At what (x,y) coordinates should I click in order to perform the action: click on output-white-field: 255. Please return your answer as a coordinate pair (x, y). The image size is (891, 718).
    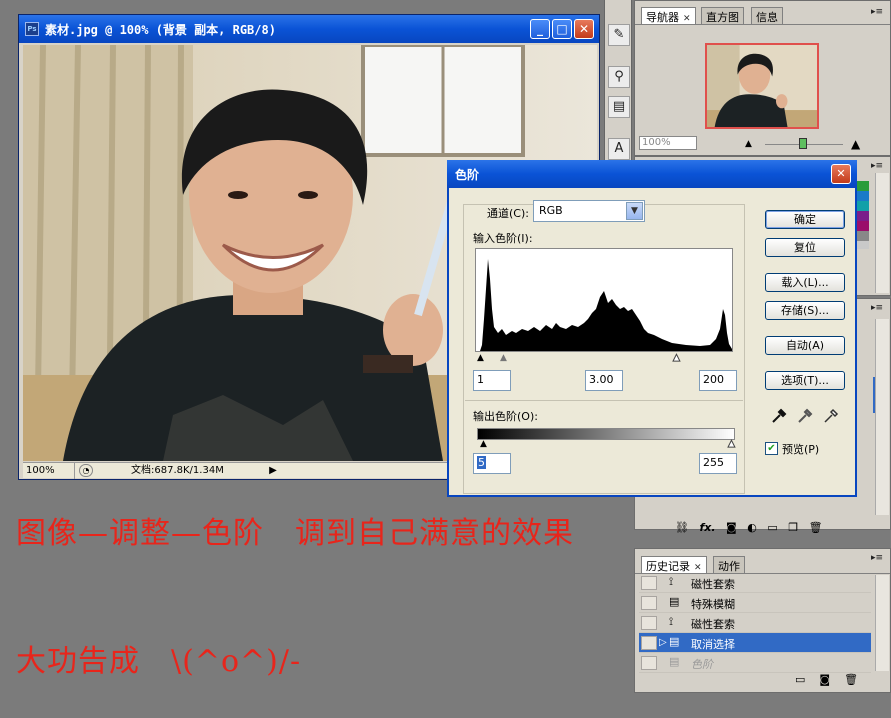
    Looking at the image, I should click on (718, 463).